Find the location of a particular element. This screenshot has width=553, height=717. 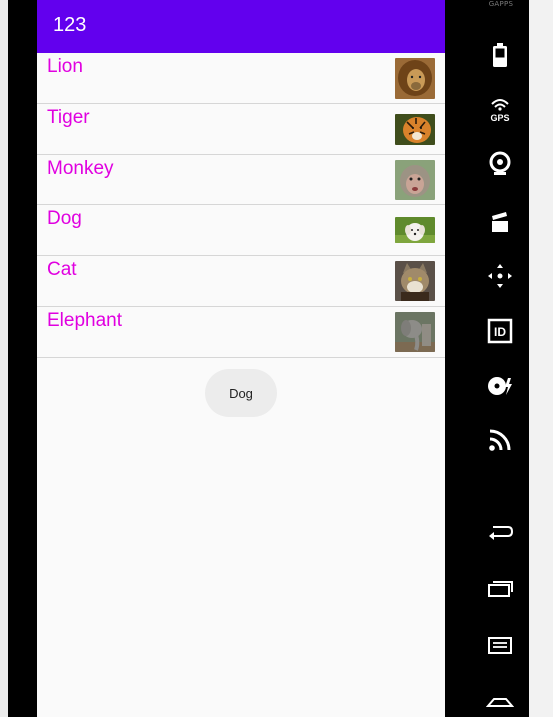

toast-message: Dog is located at coordinates (241, 393).